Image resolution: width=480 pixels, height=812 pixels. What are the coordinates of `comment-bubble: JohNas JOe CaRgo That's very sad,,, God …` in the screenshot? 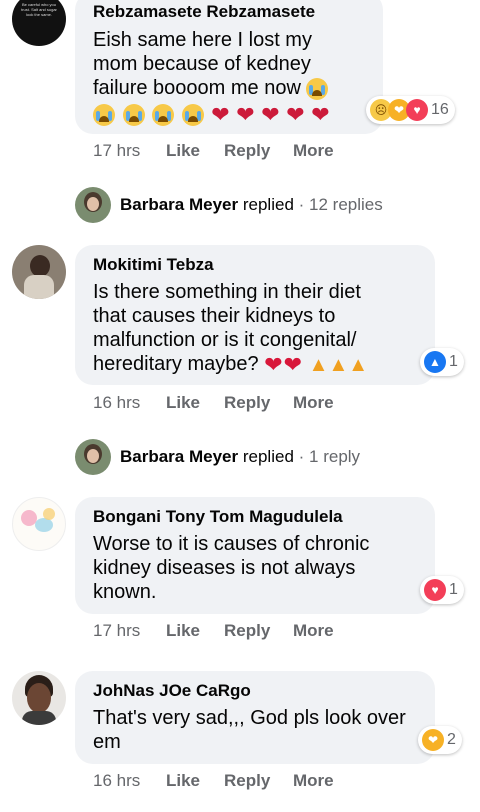 It's located at (255, 717).